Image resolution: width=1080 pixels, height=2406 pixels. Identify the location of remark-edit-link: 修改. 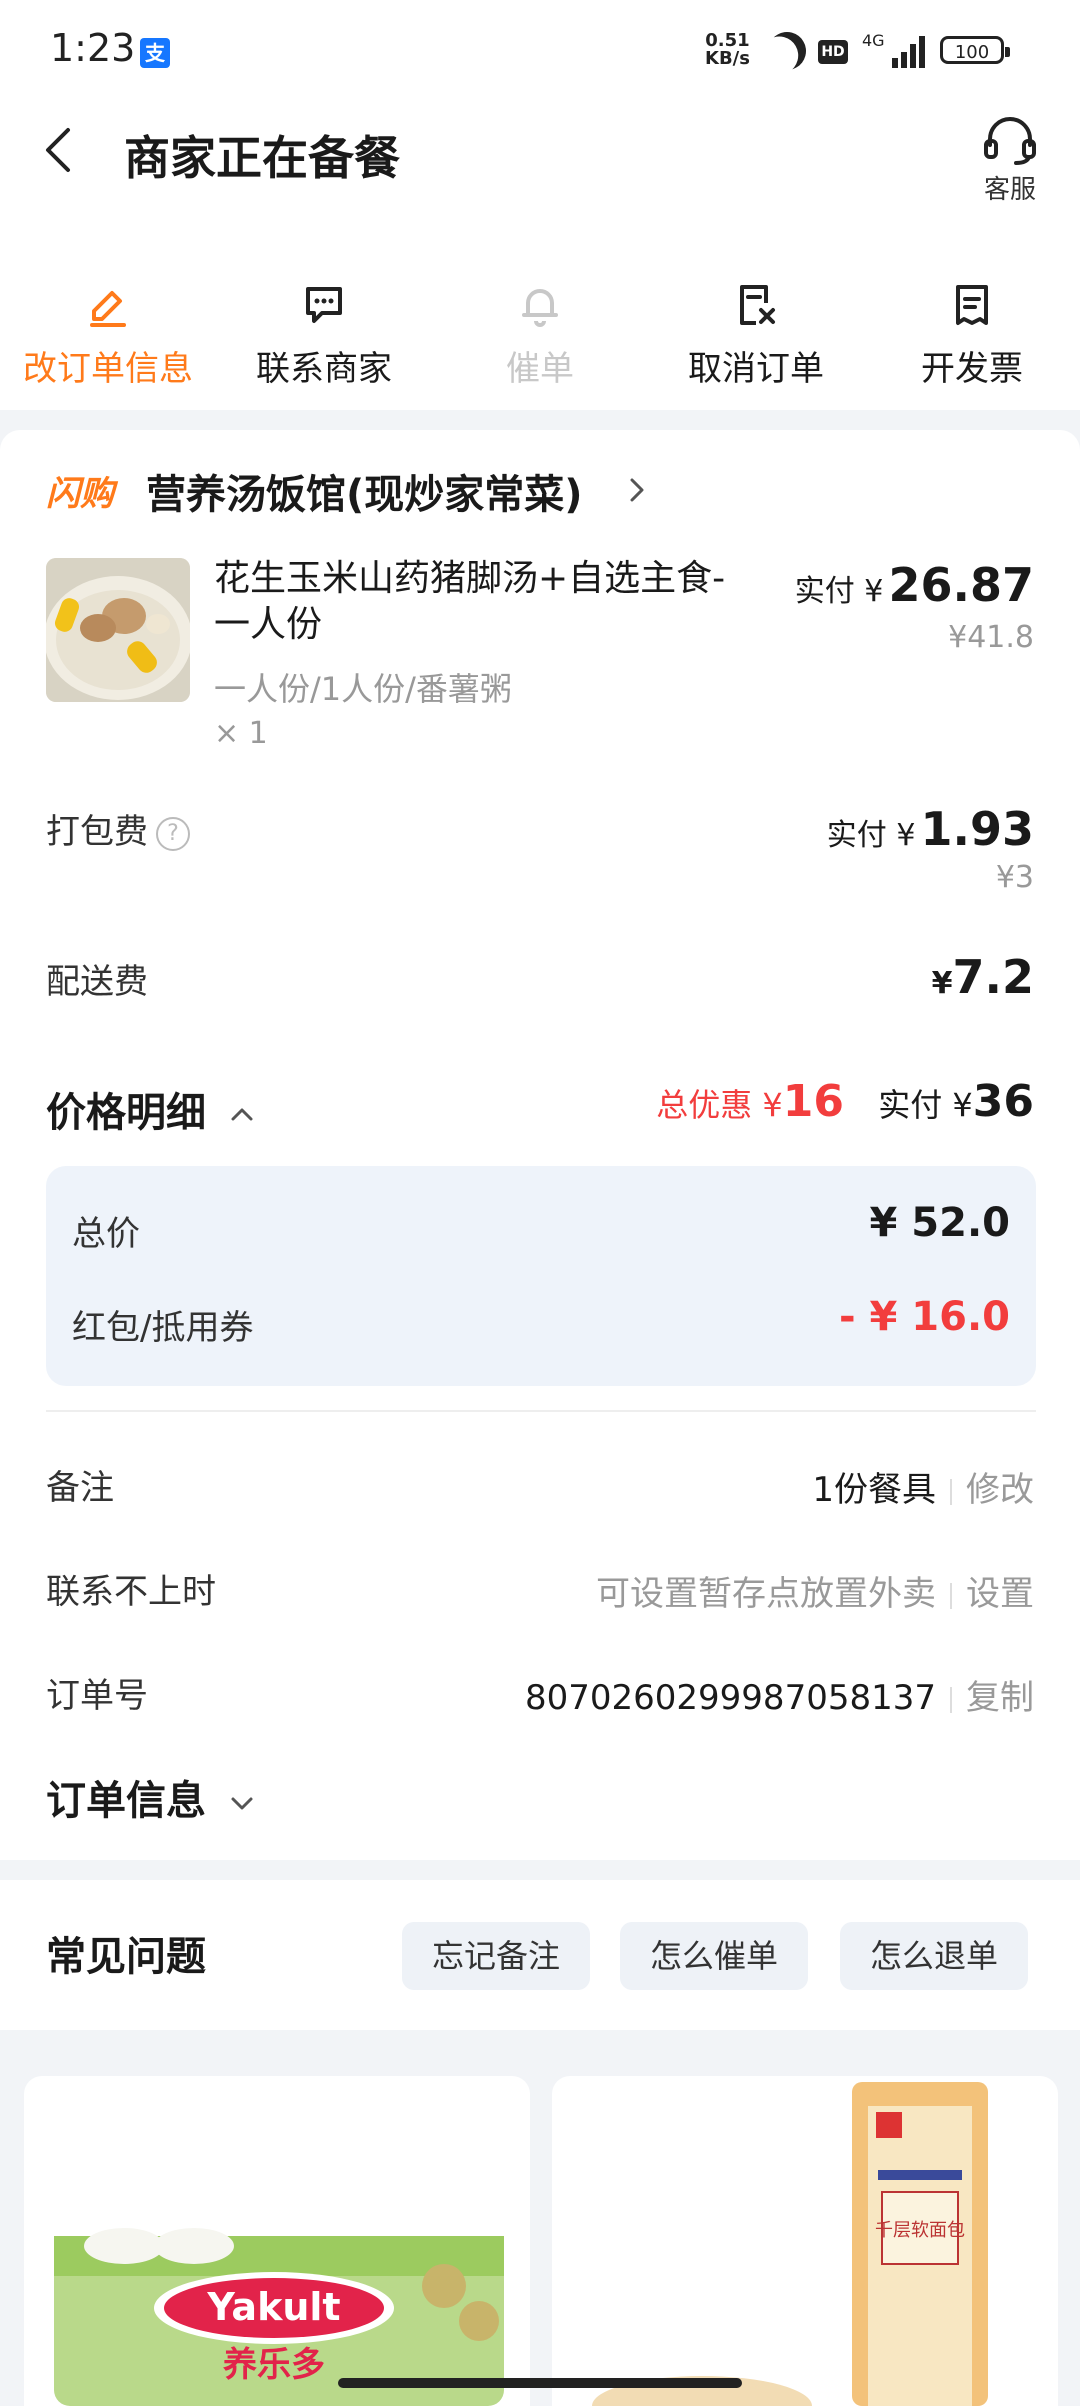
(1000, 1490).